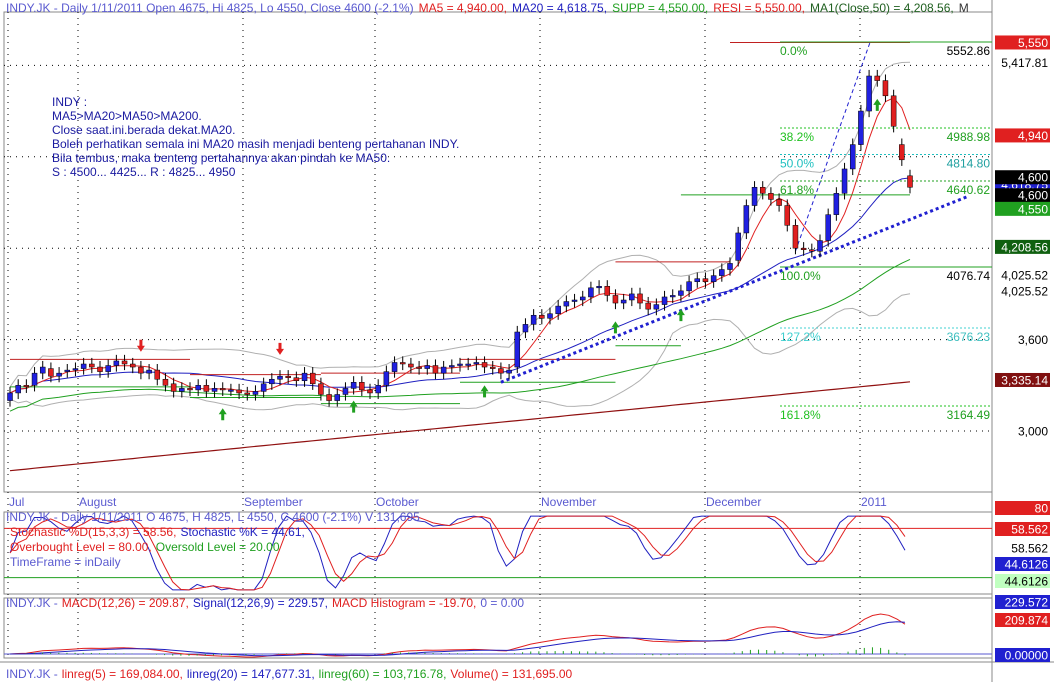 The image size is (1054, 682). What do you see at coordinates (1024, 275) in the screenshot?
I see `price-axis-label: 4,025.52` at bounding box center [1024, 275].